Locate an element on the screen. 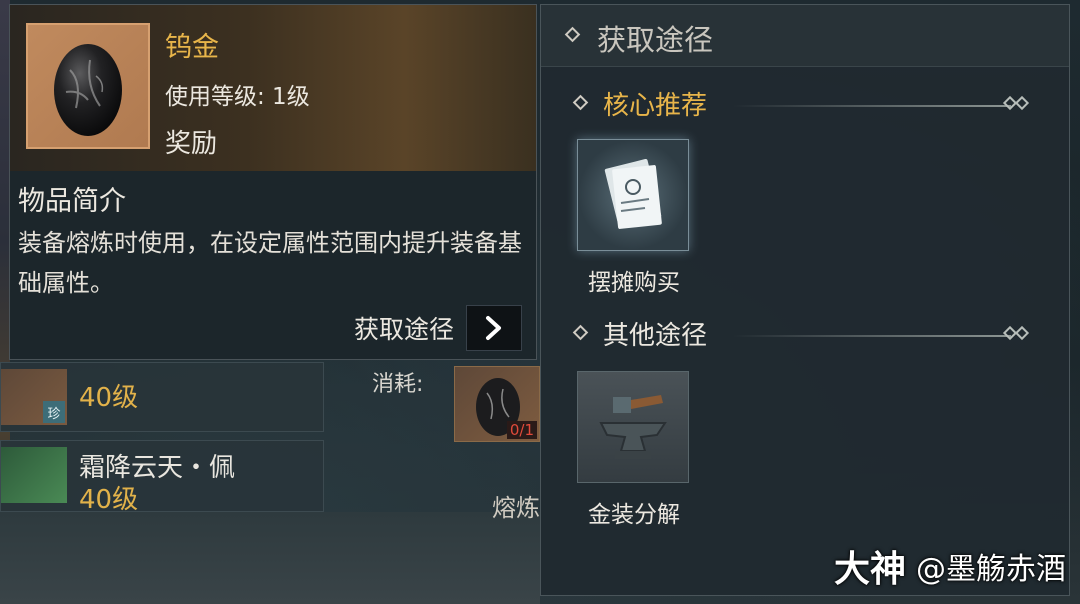 Image resolution: width=1080 pixels, height=604 pixels. source-label: 摆摊购买 is located at coordinates (634, 283).